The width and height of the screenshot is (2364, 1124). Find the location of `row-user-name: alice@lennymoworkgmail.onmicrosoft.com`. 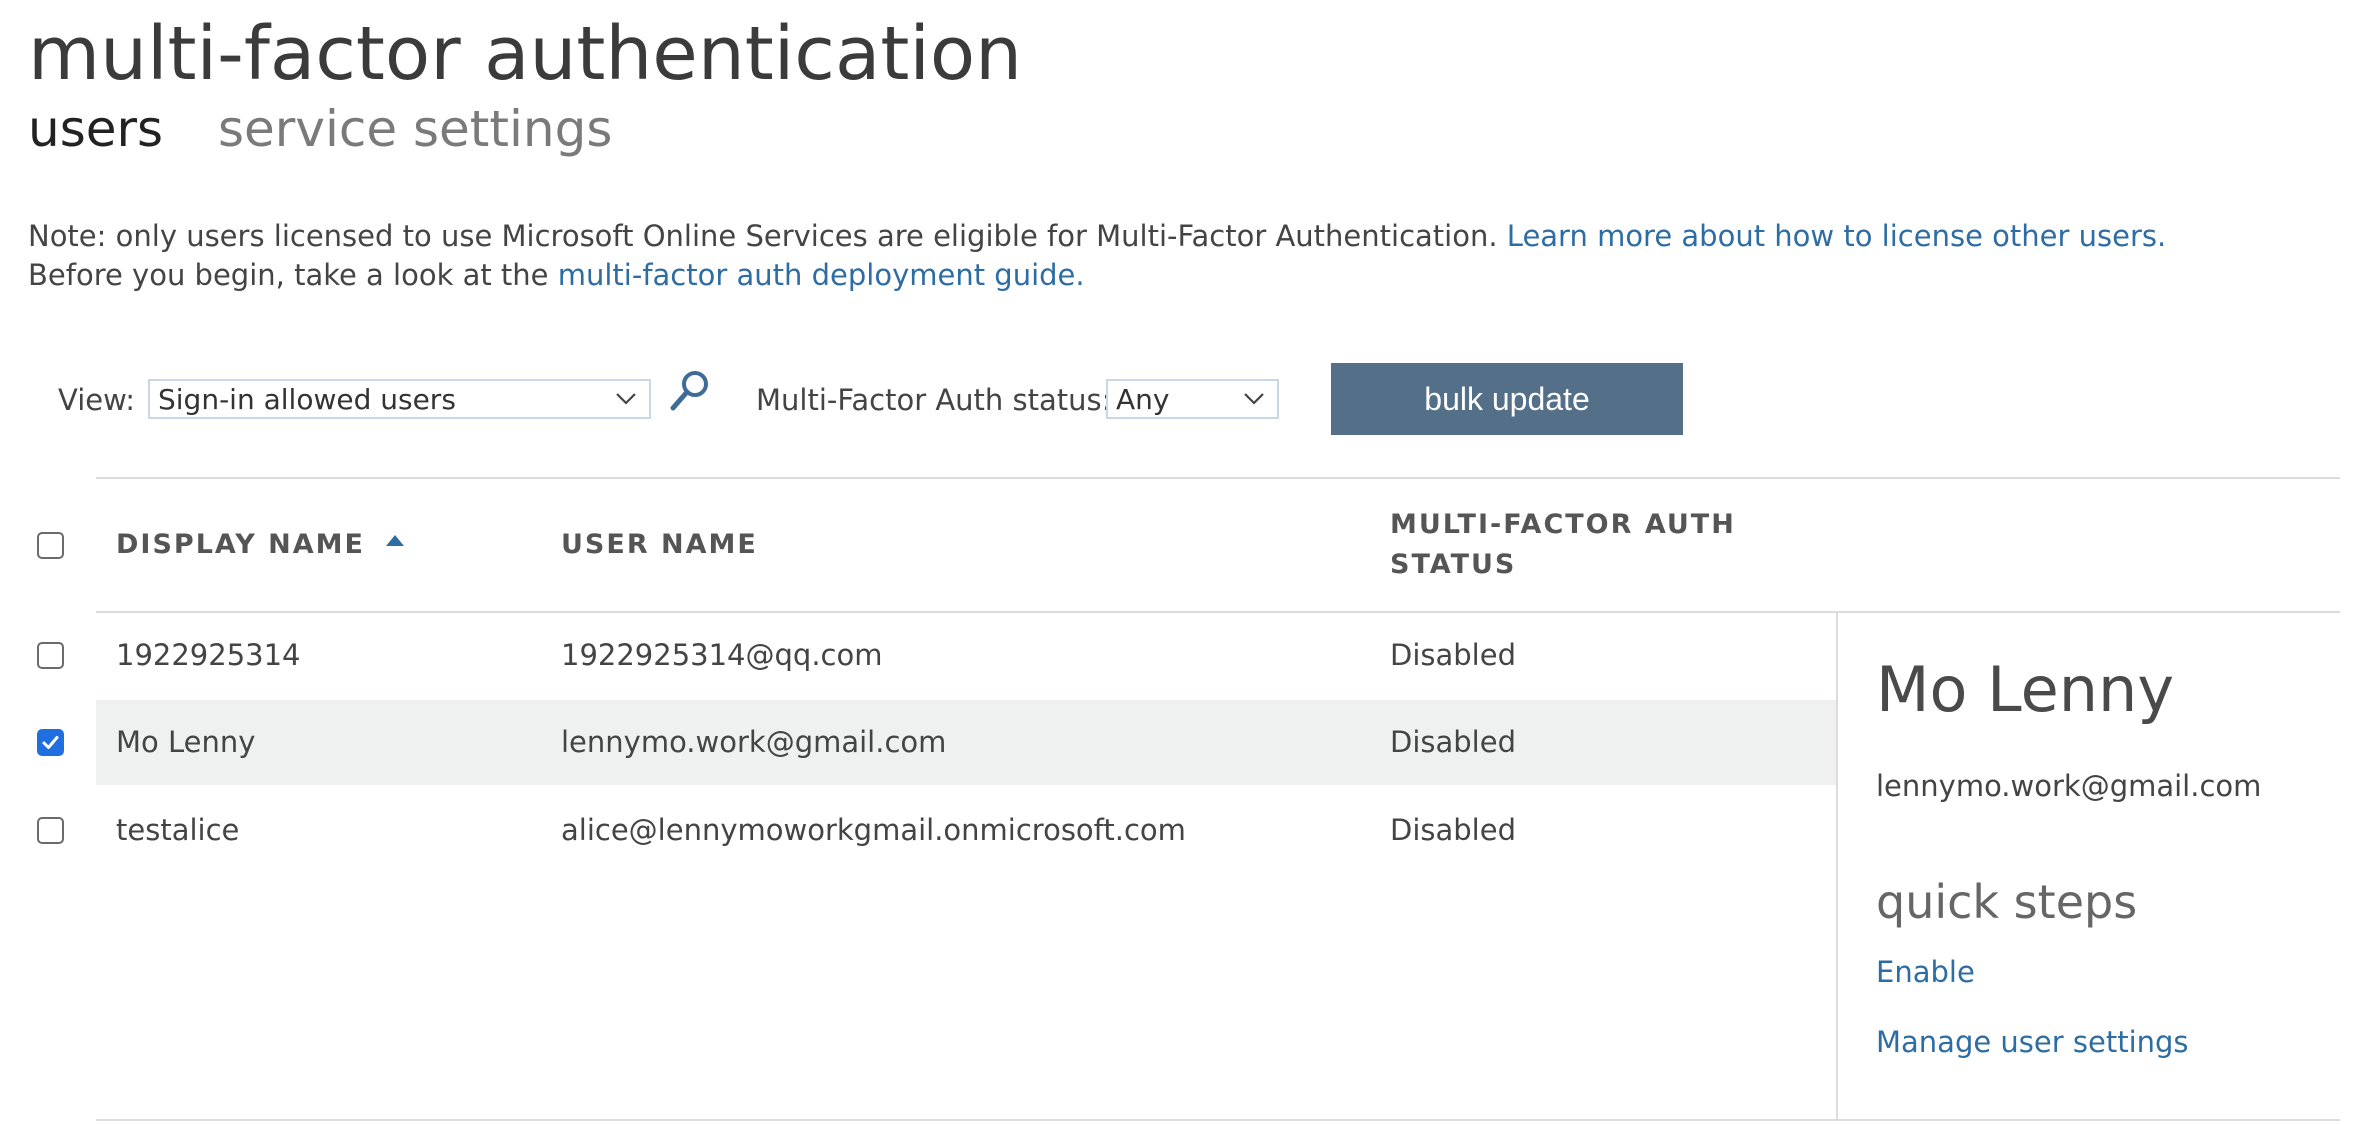

row-user-name: alice@lennymoworkgmail.onmicrosoft.com is located at coordinates (873, 830).